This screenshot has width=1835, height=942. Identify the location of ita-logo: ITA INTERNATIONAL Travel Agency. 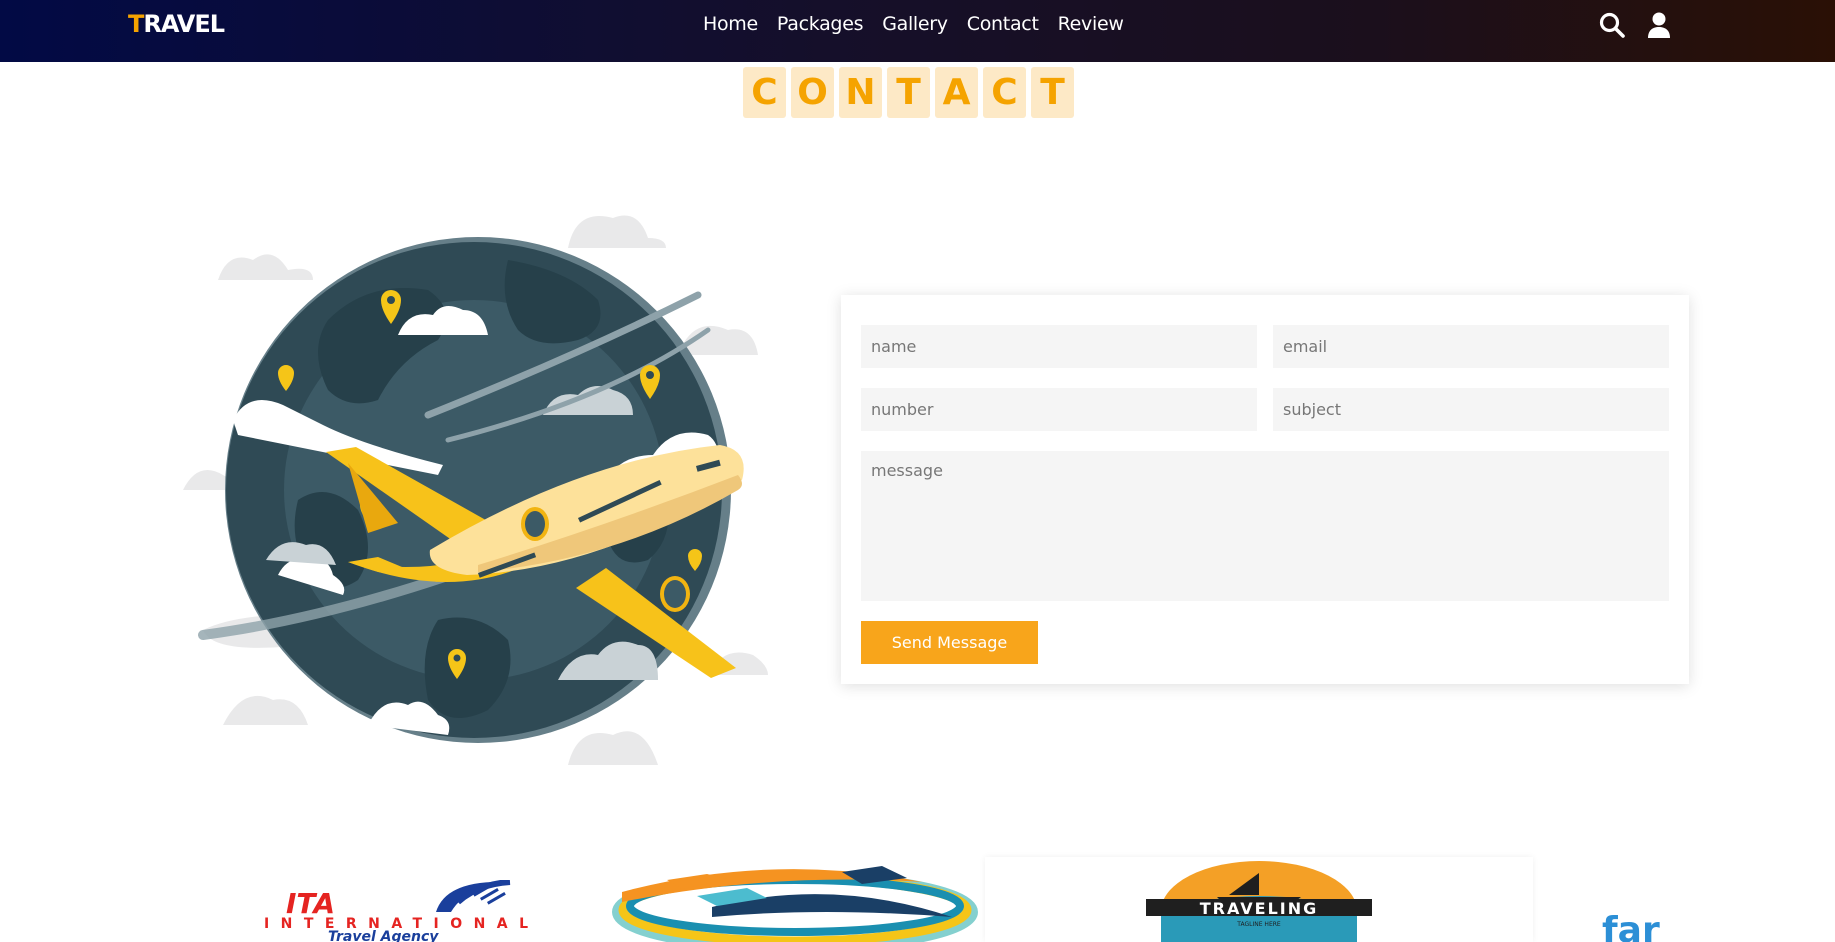
(398, 910).